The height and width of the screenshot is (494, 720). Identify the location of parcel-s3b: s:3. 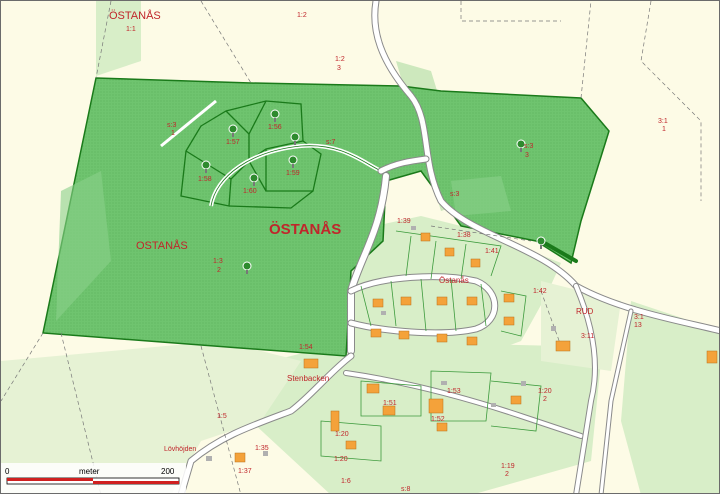
(528, 146).